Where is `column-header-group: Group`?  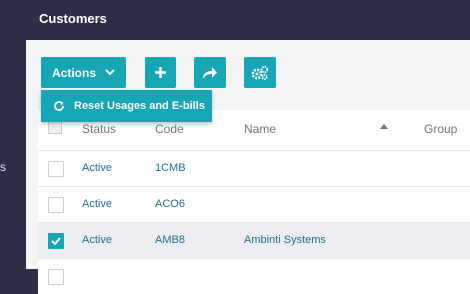
column-header-group: Group is located at coordinates (440, 129).